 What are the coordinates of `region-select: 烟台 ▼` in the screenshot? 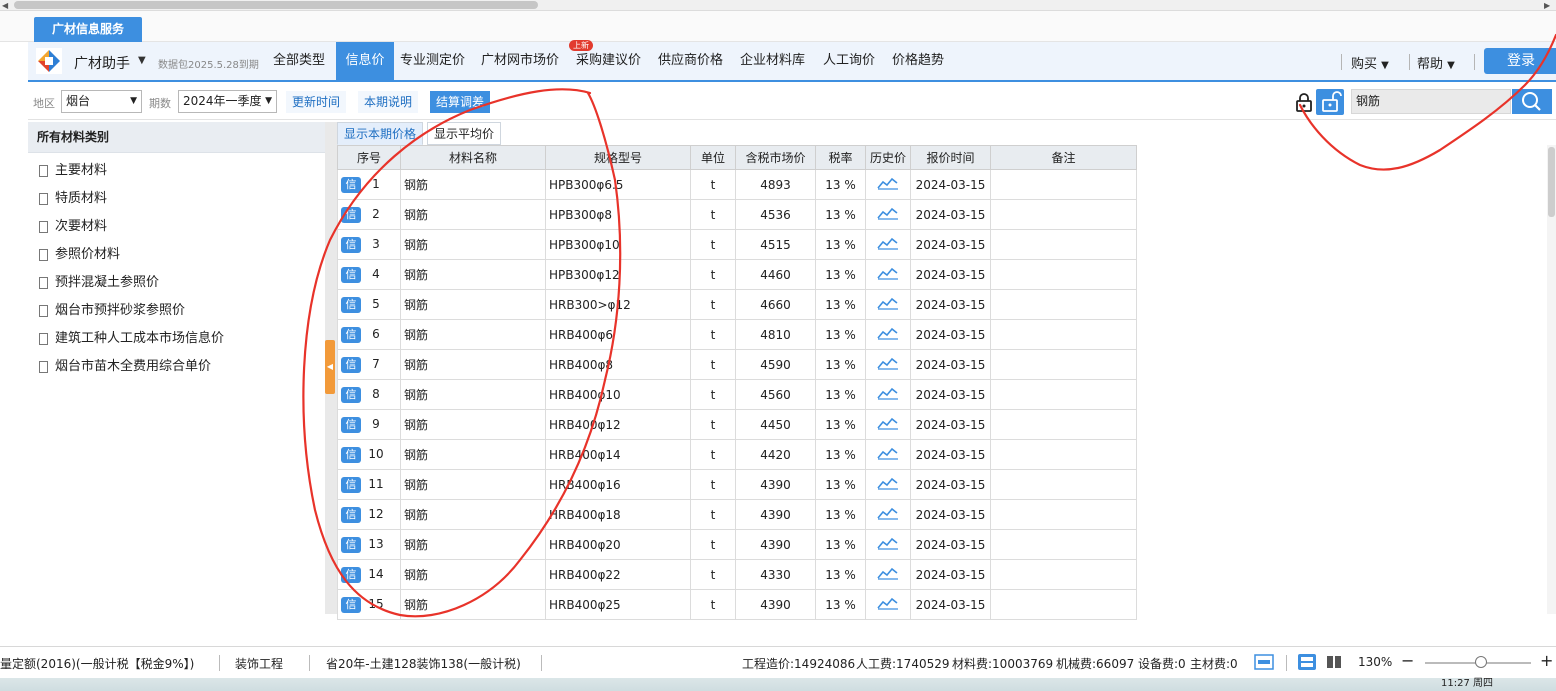 It's located at (101, 101).